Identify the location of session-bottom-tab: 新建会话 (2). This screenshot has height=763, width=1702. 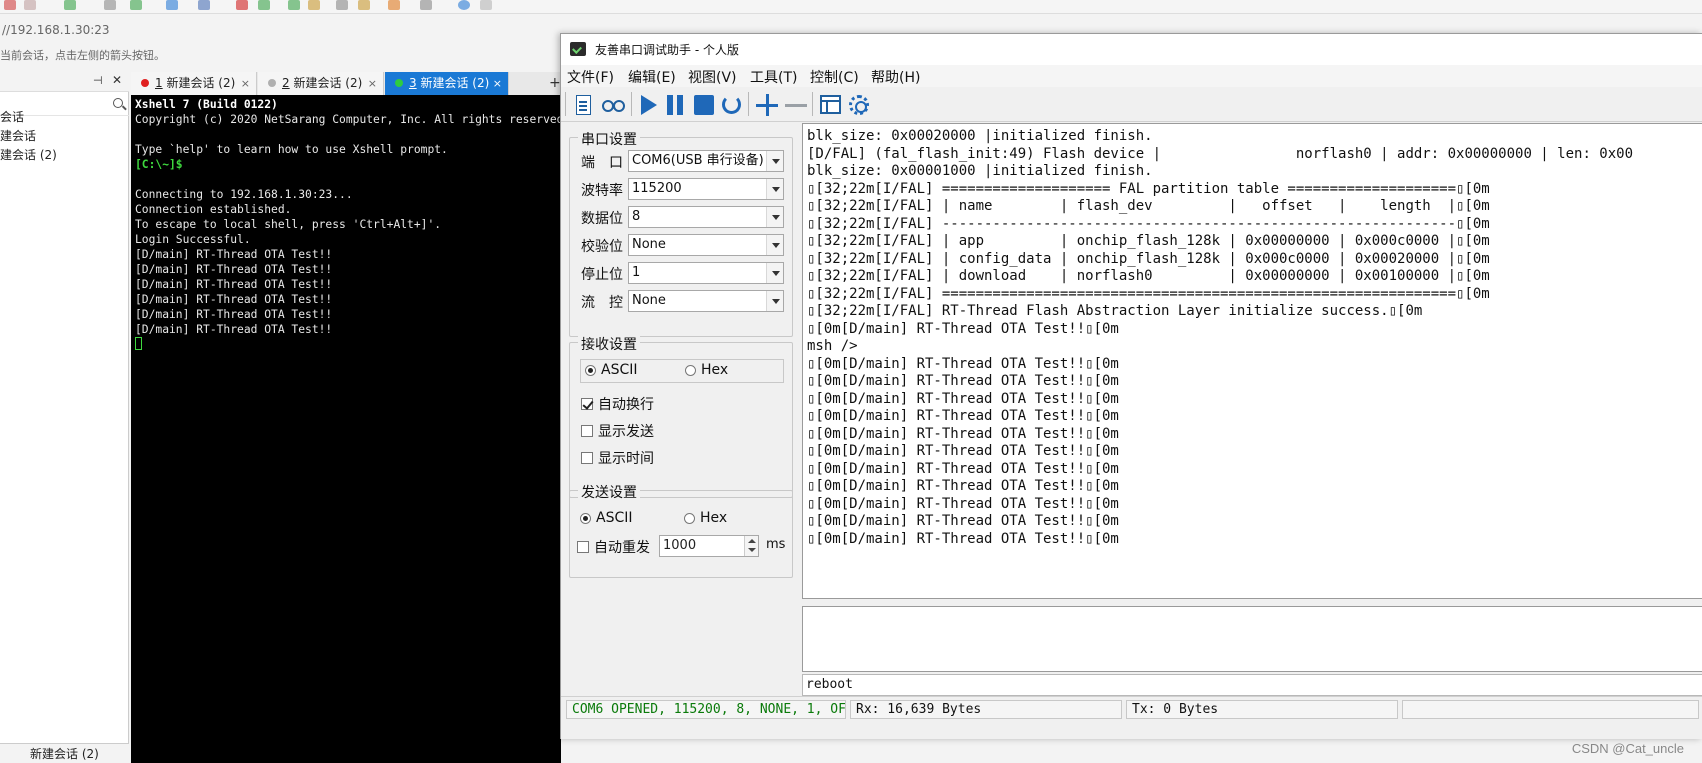
(64, 753).